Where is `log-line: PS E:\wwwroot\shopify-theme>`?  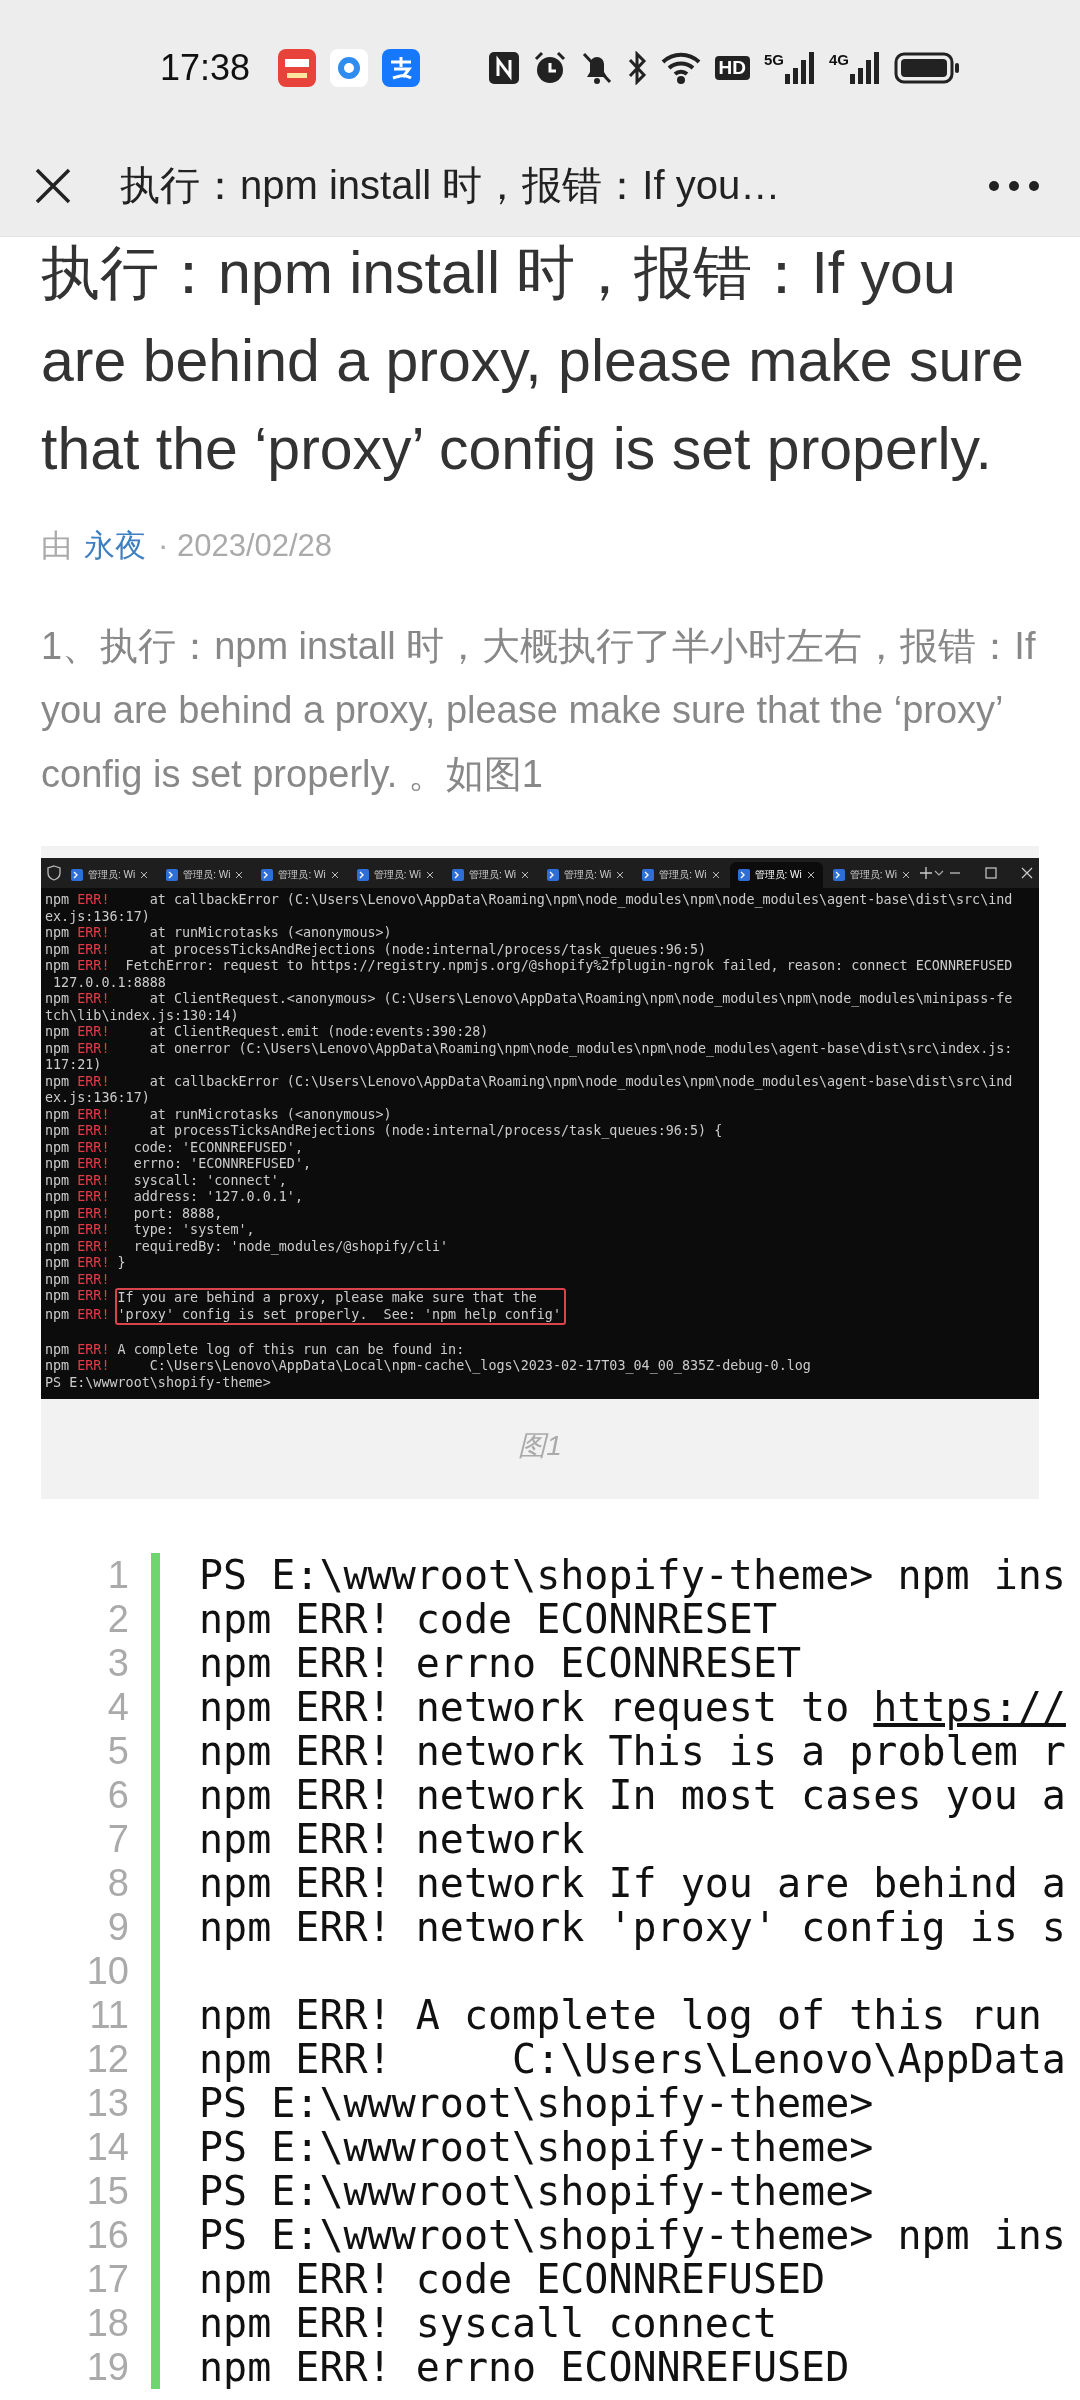 log-line: PS E:\wwwroot\shopify-theme> is located at coordinates (158, 1382).